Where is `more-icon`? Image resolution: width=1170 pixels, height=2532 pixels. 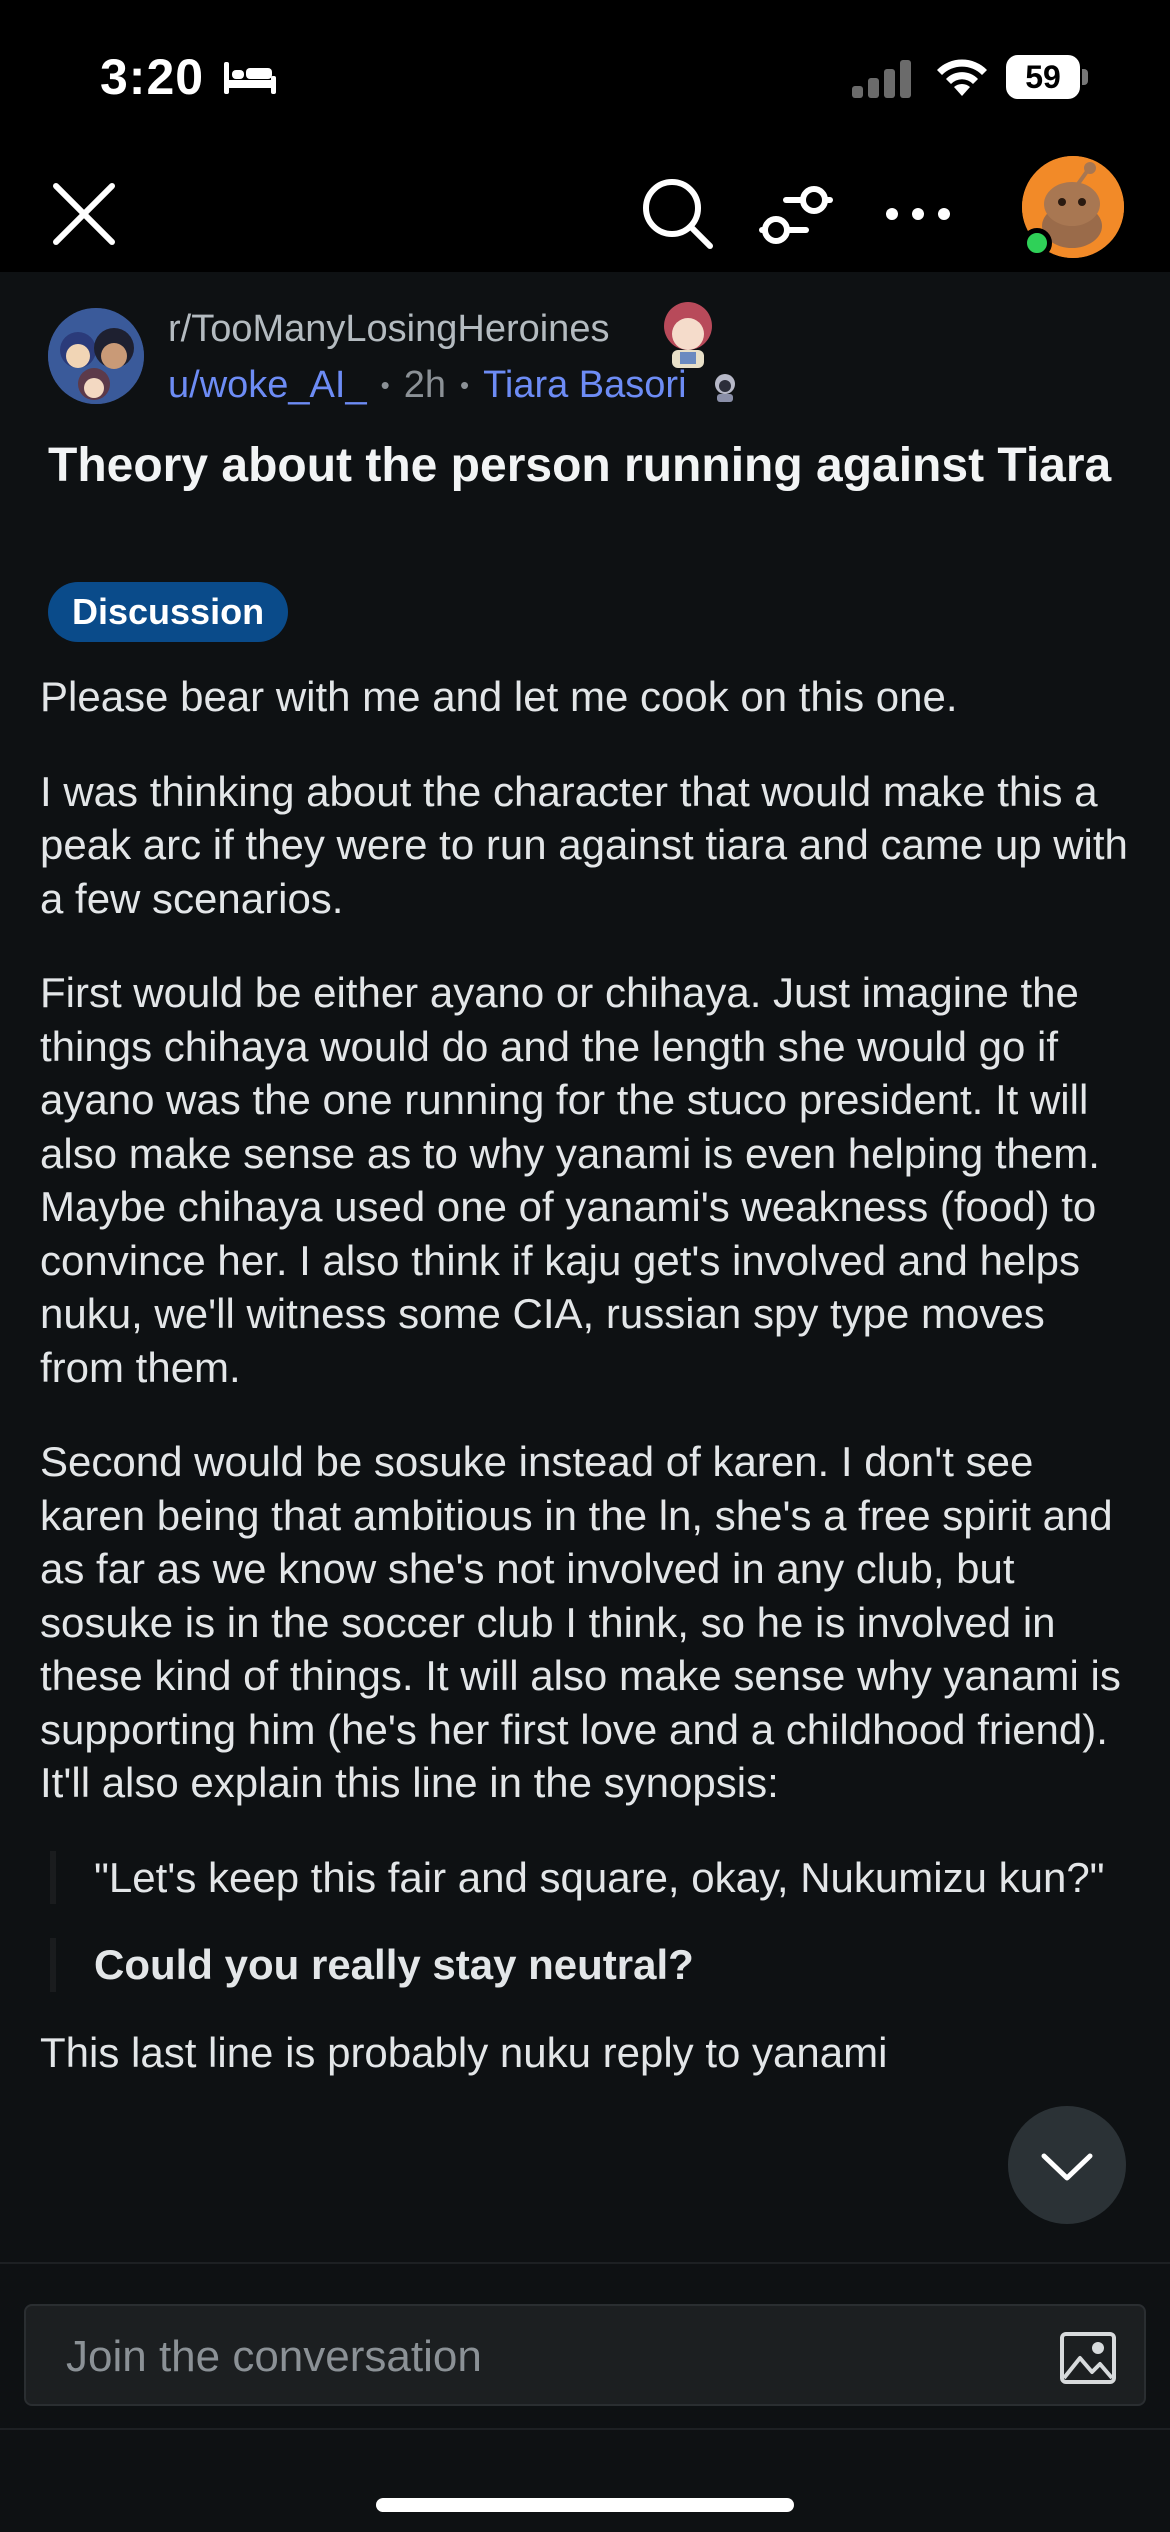
more-icon is located at coordinates (918, 214).